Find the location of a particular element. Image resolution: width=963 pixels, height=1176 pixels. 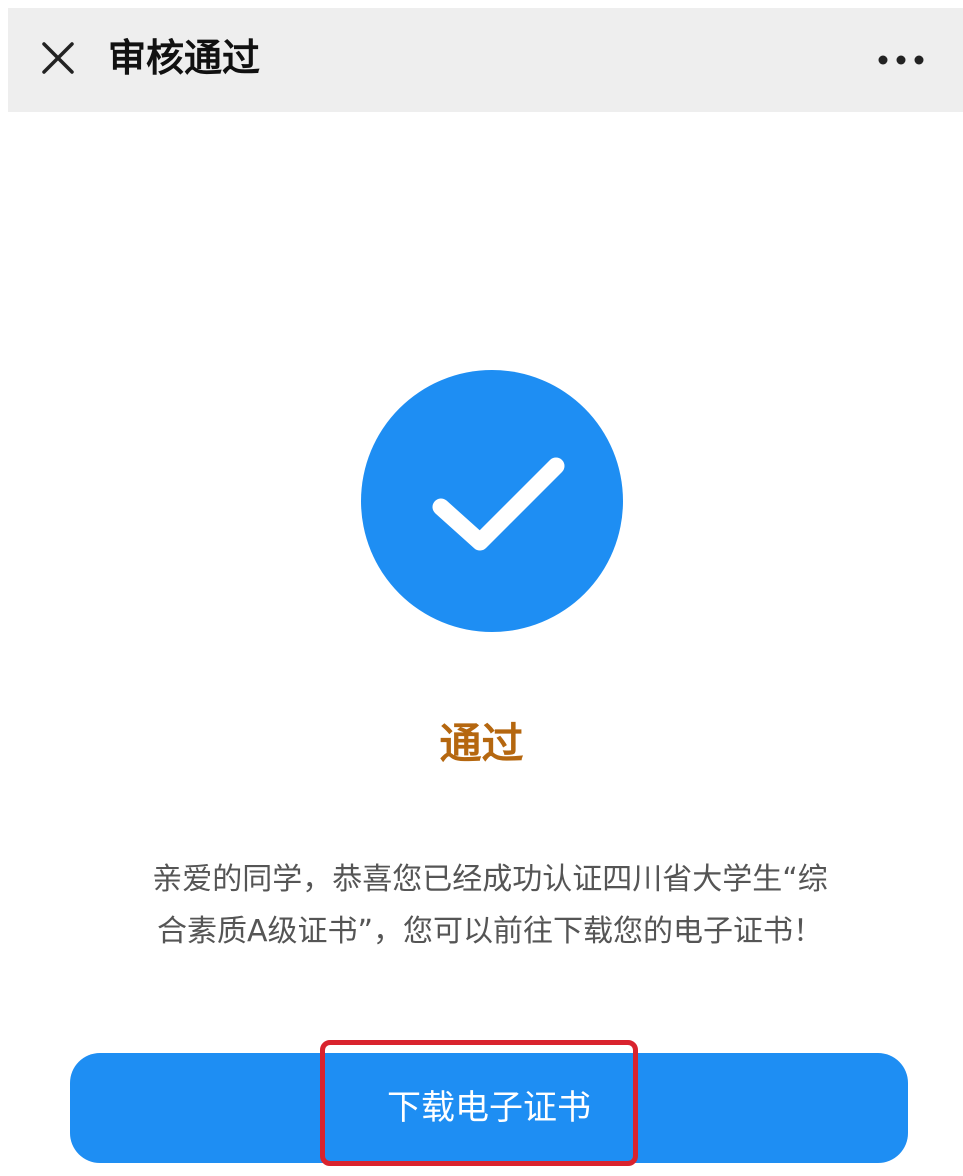

download-certificate-label: 下载电子证书 is located at coordinates (489, 1108).